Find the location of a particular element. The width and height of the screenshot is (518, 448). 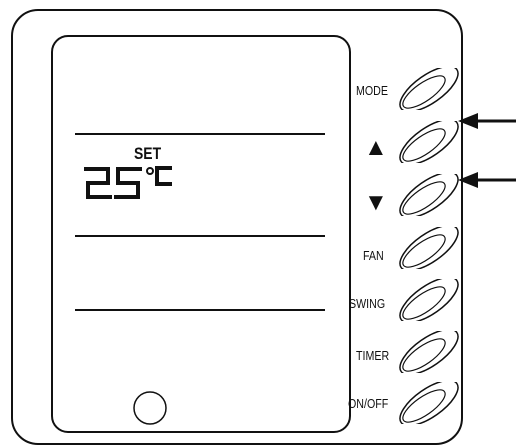

mode-label: MODE is located at coordinates (372, 90).